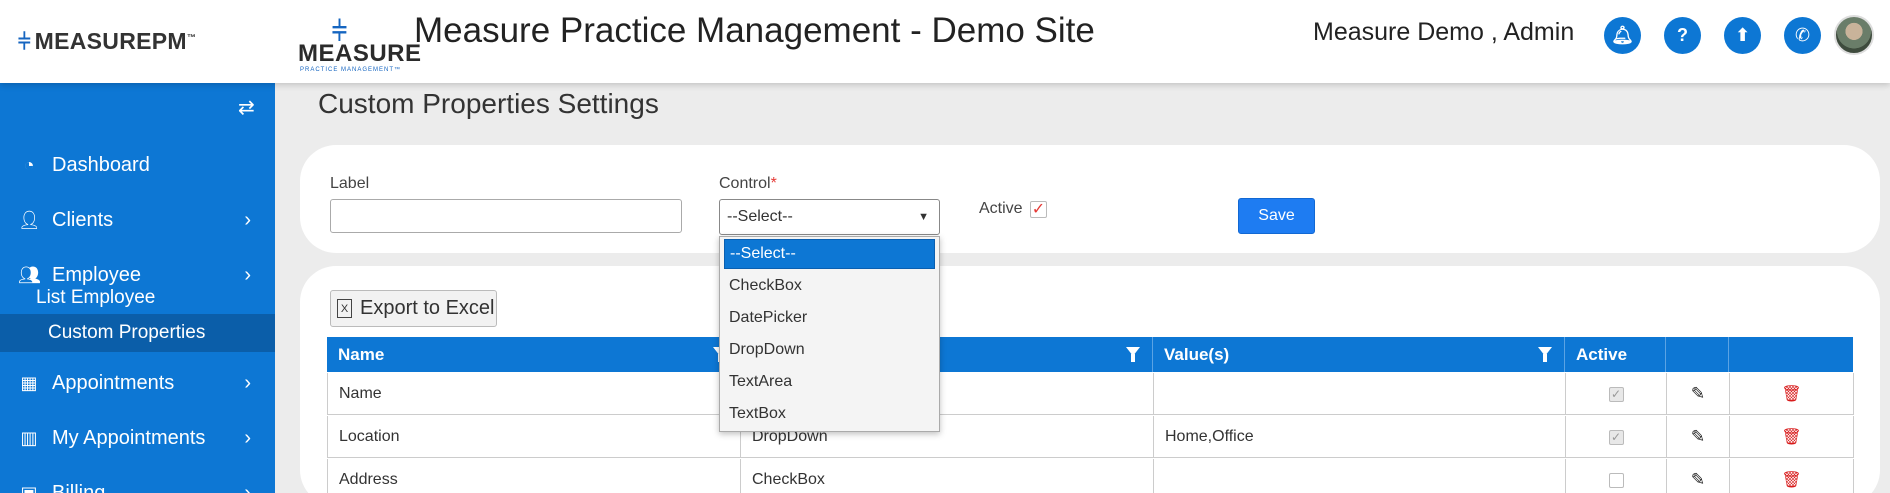 The image size is (1890, 493). What do you see at coordinates (534, 476) in the screenshot?
I see `cell-name: Address` at bounding box center [534, 476].